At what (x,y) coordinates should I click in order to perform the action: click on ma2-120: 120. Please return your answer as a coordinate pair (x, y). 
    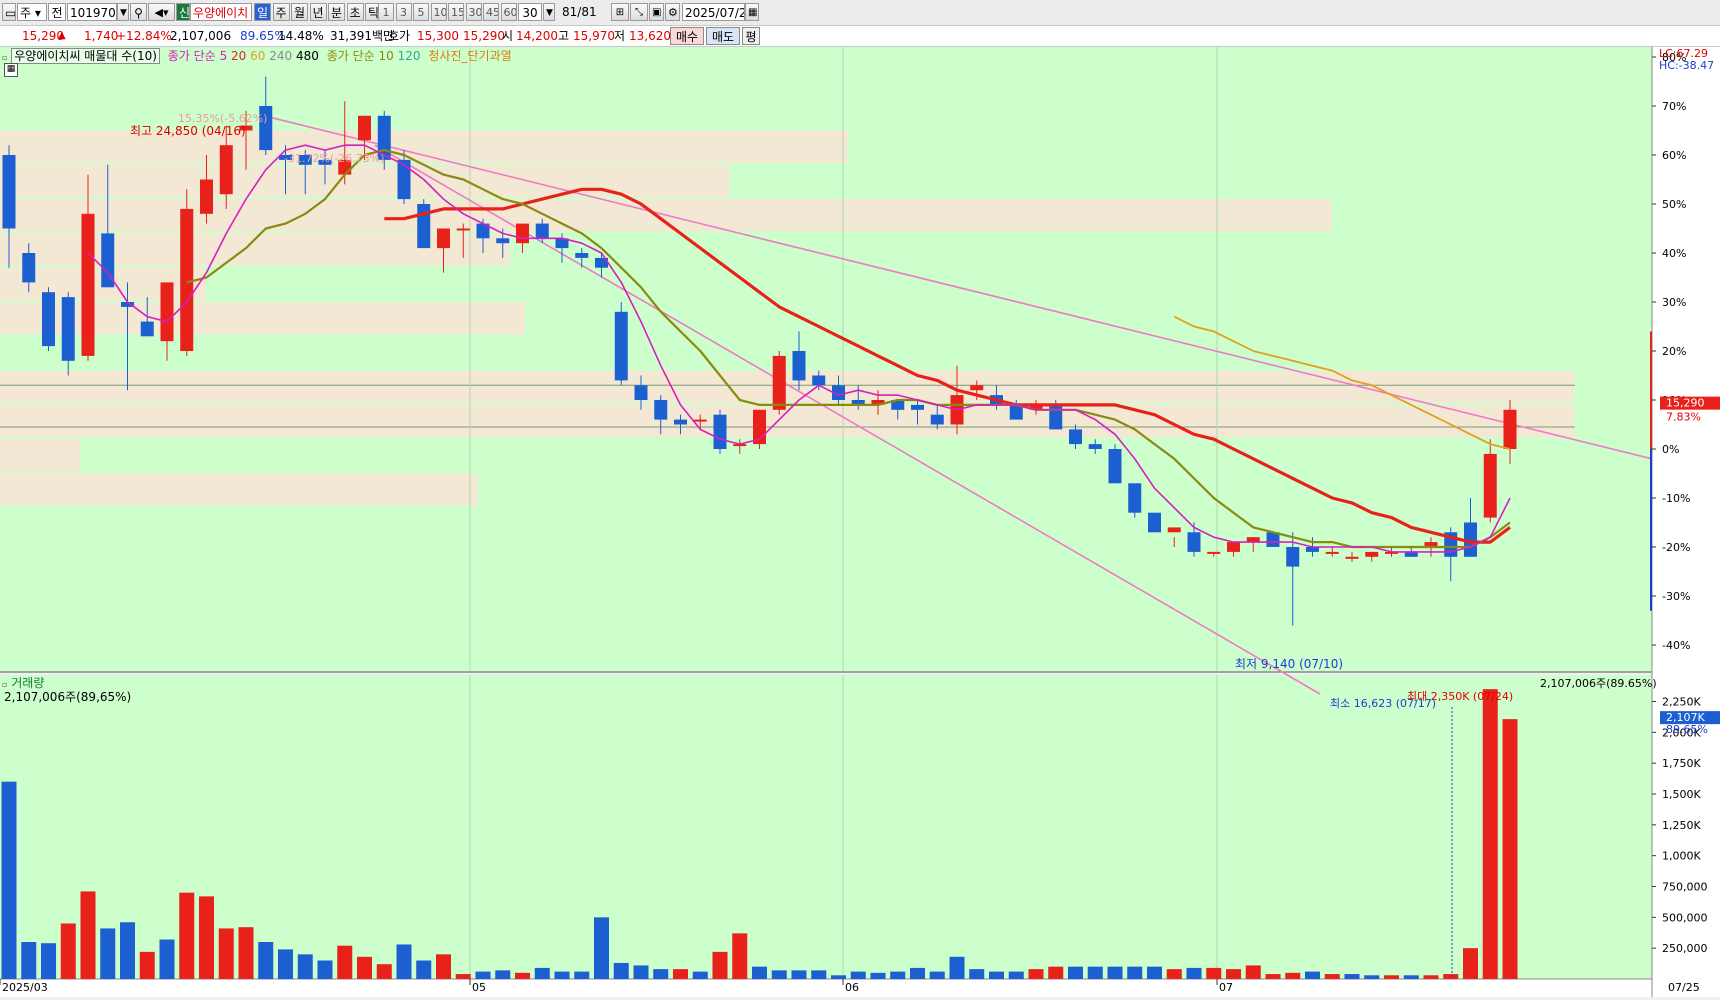
    Looking at the image, I should click on (409, 56).